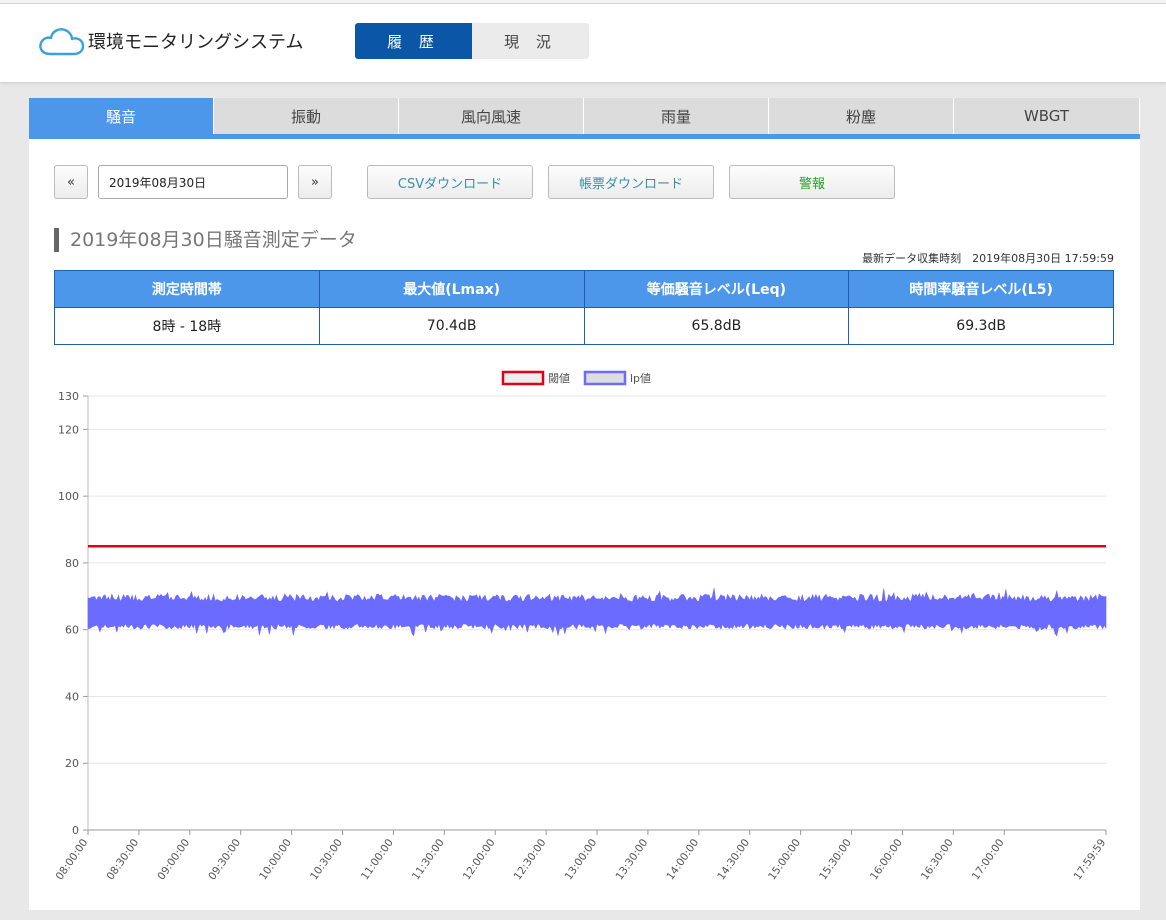 This screenshot has width=1166, height=920. I want to click on next-day-button: », so click(315, 182).